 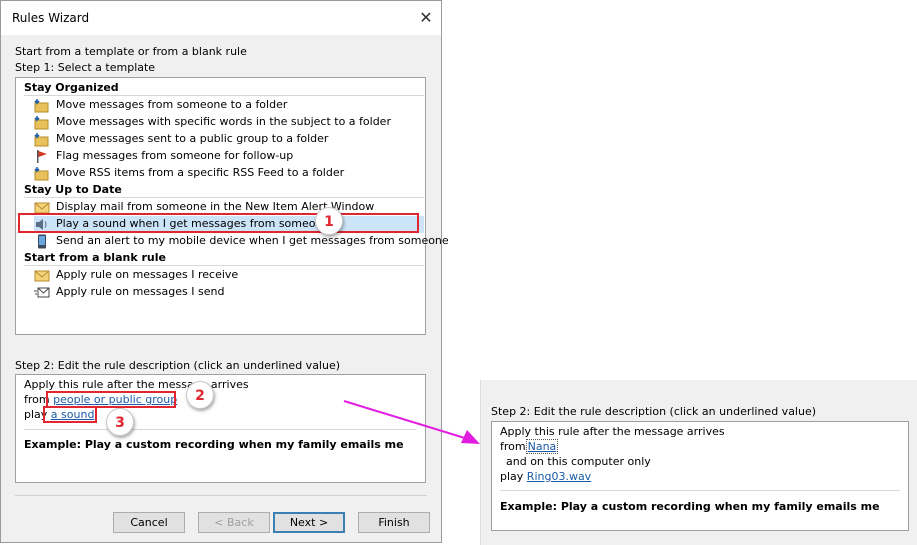 What do you see at coordinates (42, 276) in the screenshot?
I see `envelope-icon` at bounding box center [42, 276].